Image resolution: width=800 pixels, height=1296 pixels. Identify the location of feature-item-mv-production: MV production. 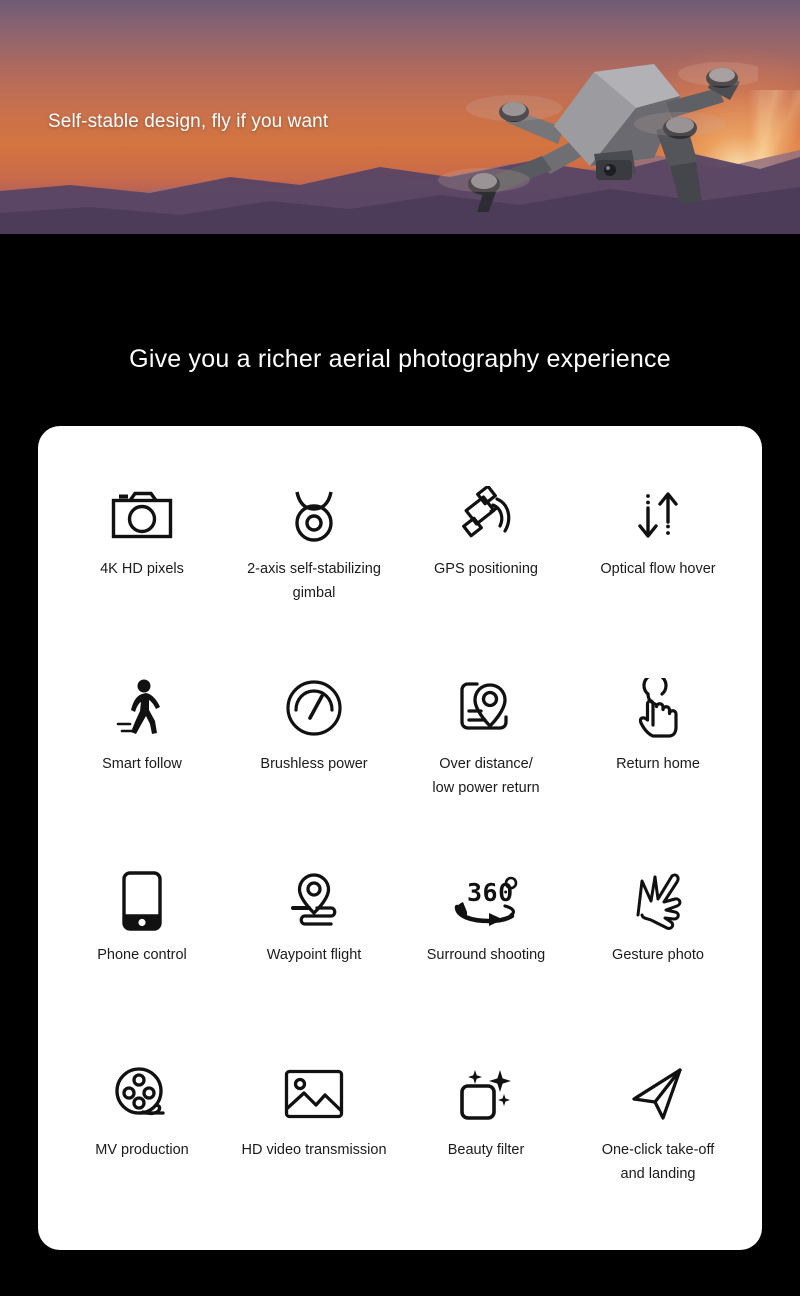
(142, 1153).